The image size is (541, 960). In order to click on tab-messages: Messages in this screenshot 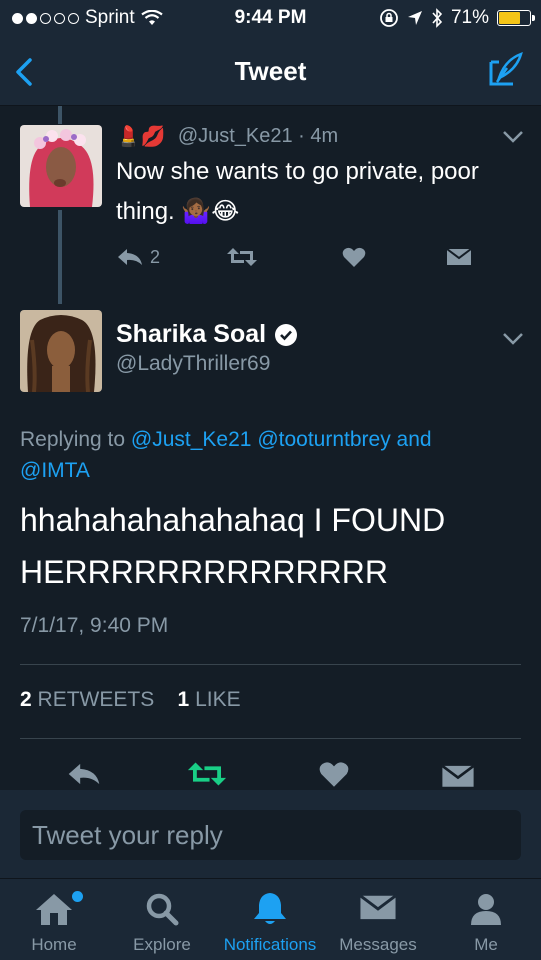, I will do `click(378, 919)`.